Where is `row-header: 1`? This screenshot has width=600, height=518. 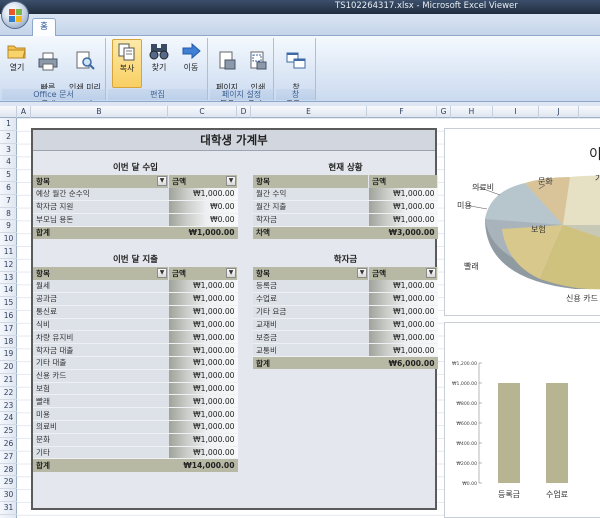 row-header: 1 is located at coordinates (8, 124).